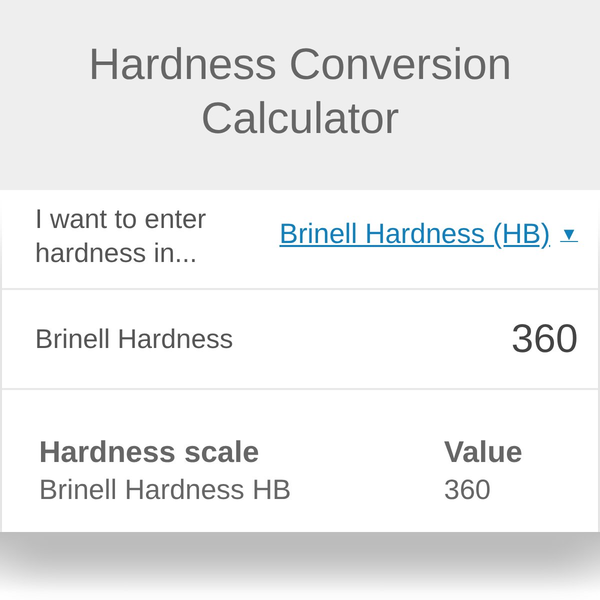 Image resolution: width=600 pixels, height=600 pixels. Describe the element at coordinates (300, 92) in the screenshot. I see `page-title: Hardness Conversion Calculator` at that location.